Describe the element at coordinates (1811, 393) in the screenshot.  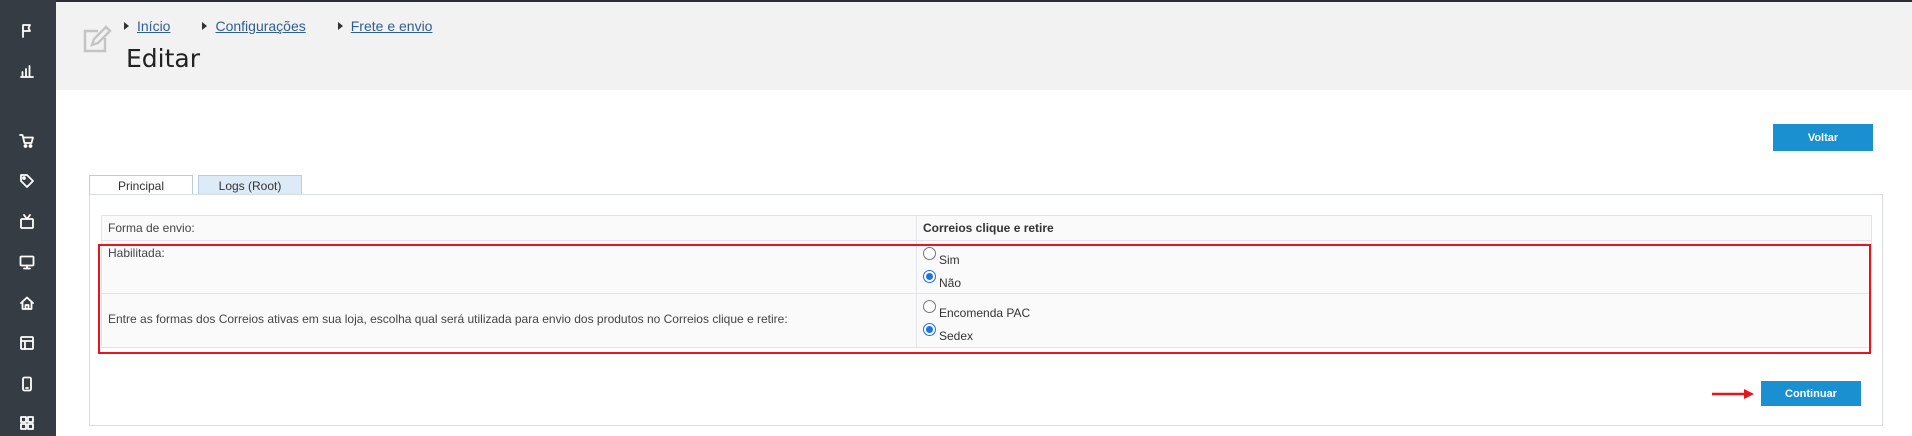
I see `continue-button: Continuar` at that location.